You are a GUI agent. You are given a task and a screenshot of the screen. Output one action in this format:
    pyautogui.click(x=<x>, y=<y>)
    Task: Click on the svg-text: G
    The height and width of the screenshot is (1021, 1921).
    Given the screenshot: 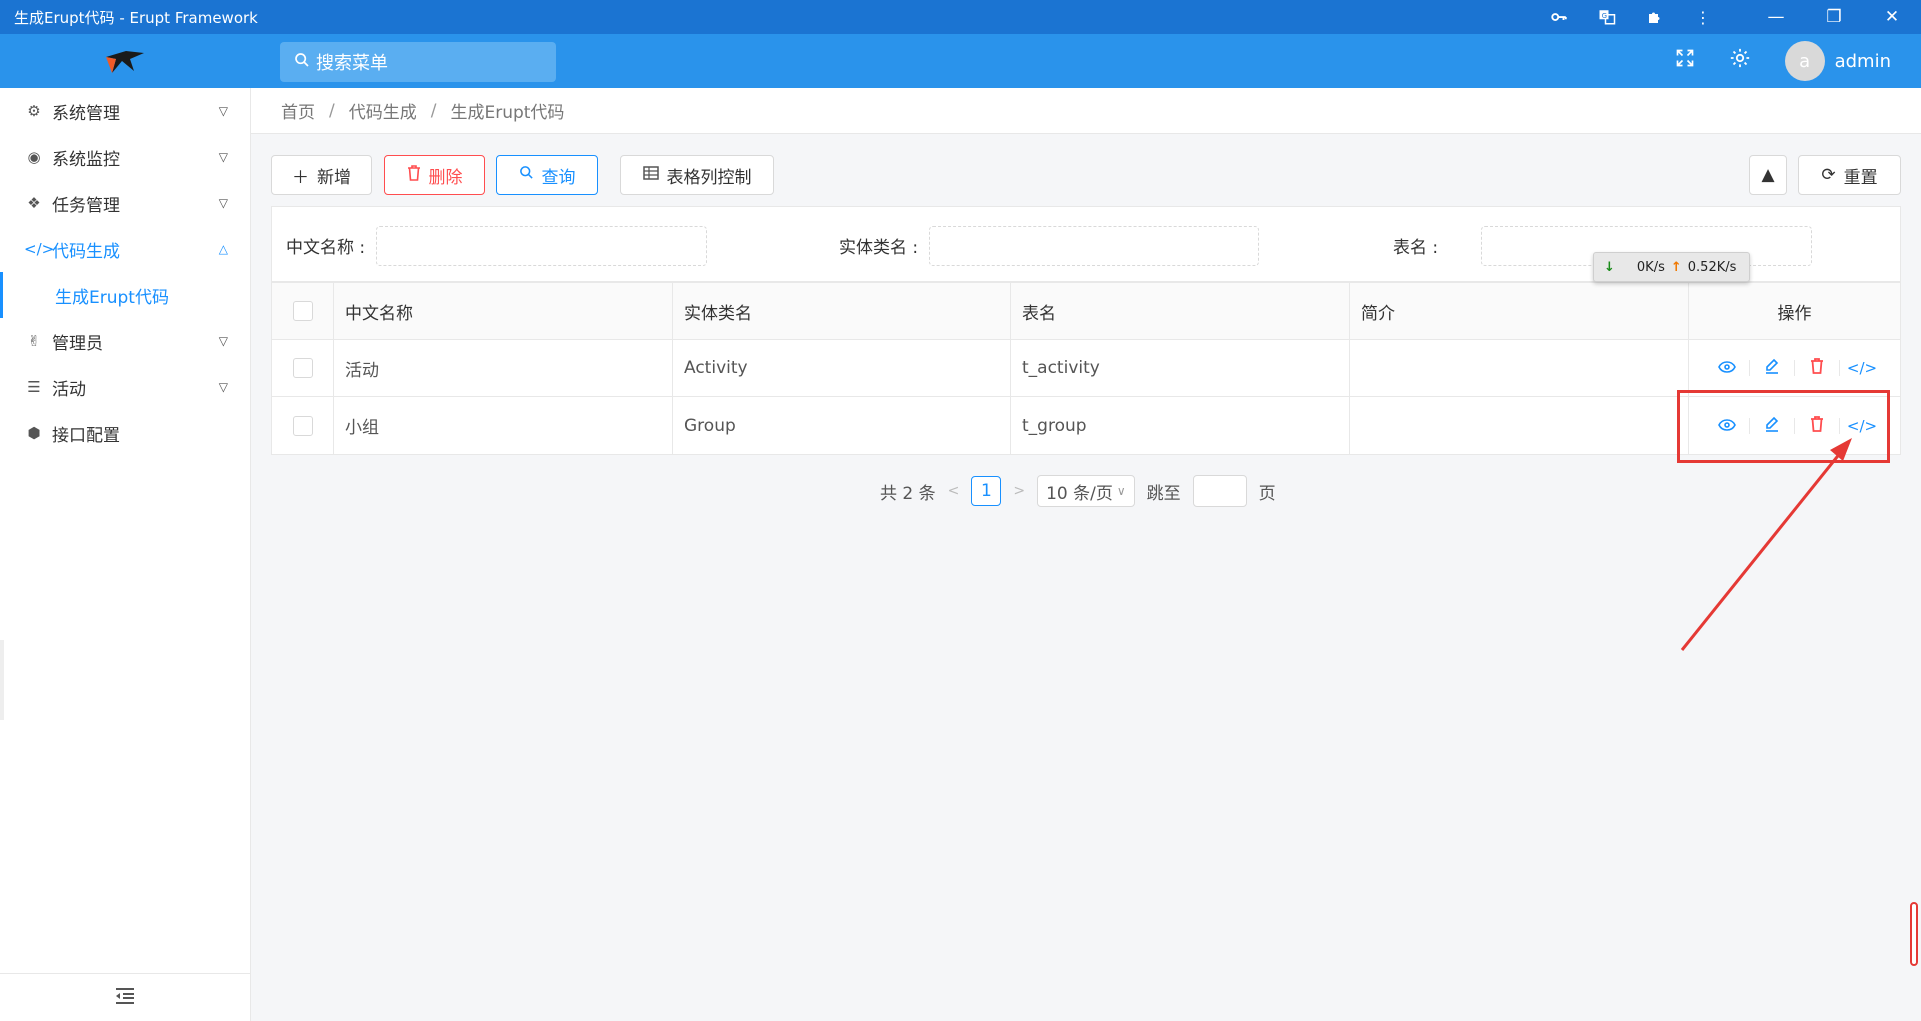 What is the action you would take?
    pyautogui.click(x=1604, y=16)
    